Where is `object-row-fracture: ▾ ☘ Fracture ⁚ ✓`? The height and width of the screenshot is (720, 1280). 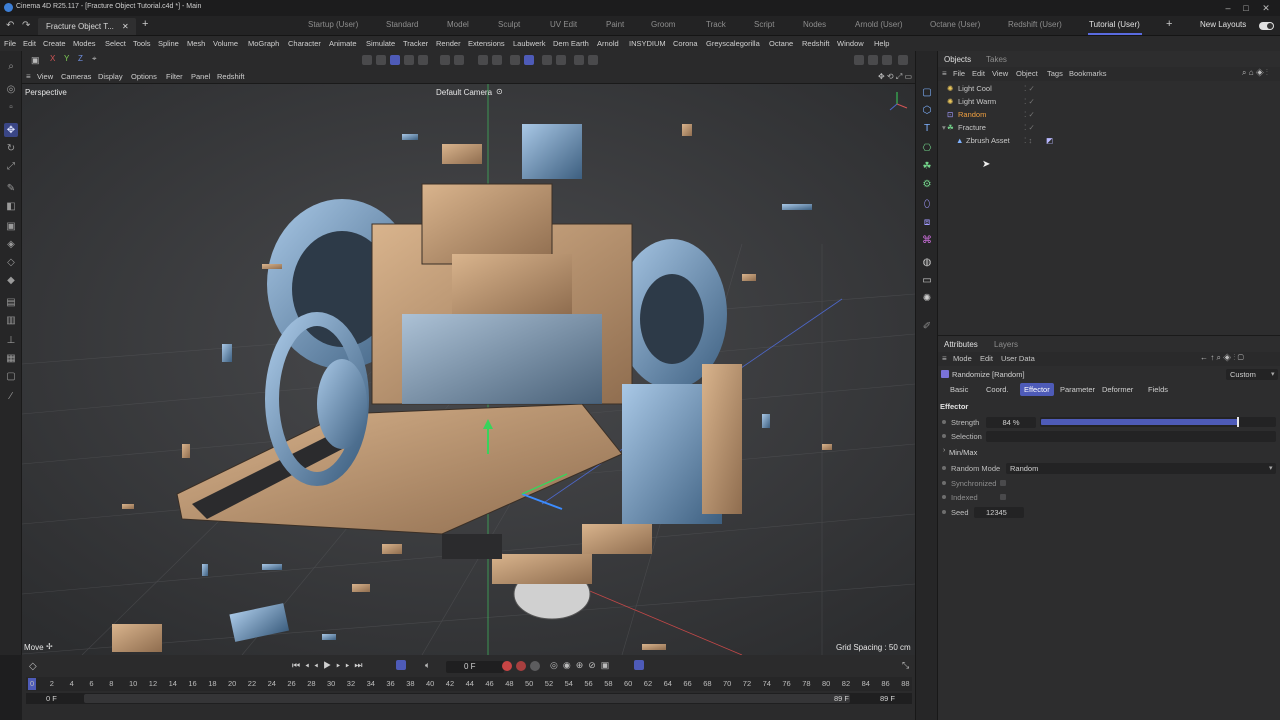 object-row-fracture: ▾ ☘ Fracture ⁚ ✓ is located at coordinates (1110, 129).